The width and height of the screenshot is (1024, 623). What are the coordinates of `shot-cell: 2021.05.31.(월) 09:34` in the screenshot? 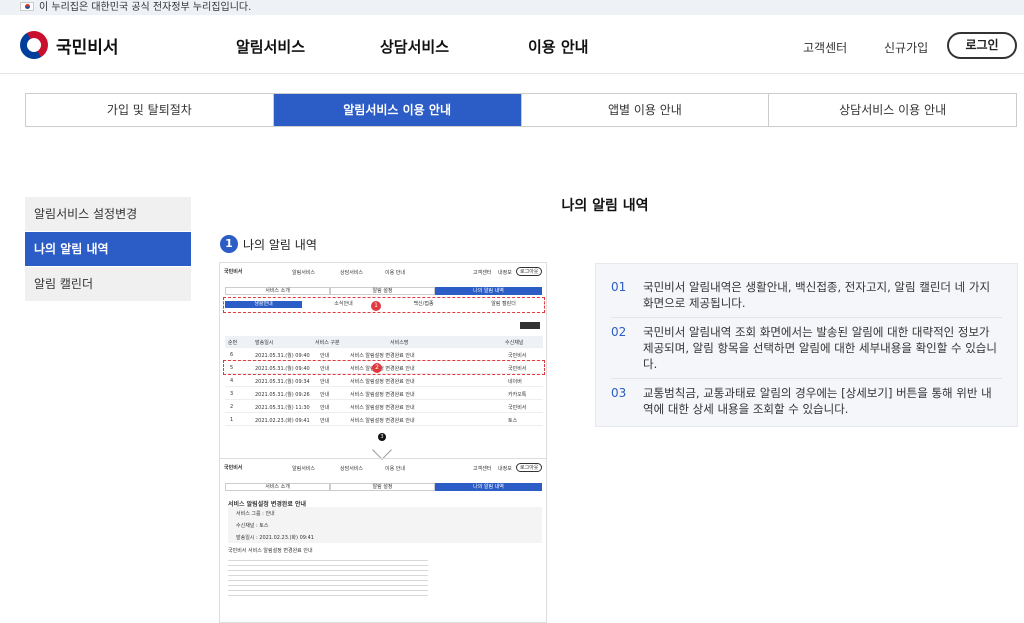 It's located at (282, 382).